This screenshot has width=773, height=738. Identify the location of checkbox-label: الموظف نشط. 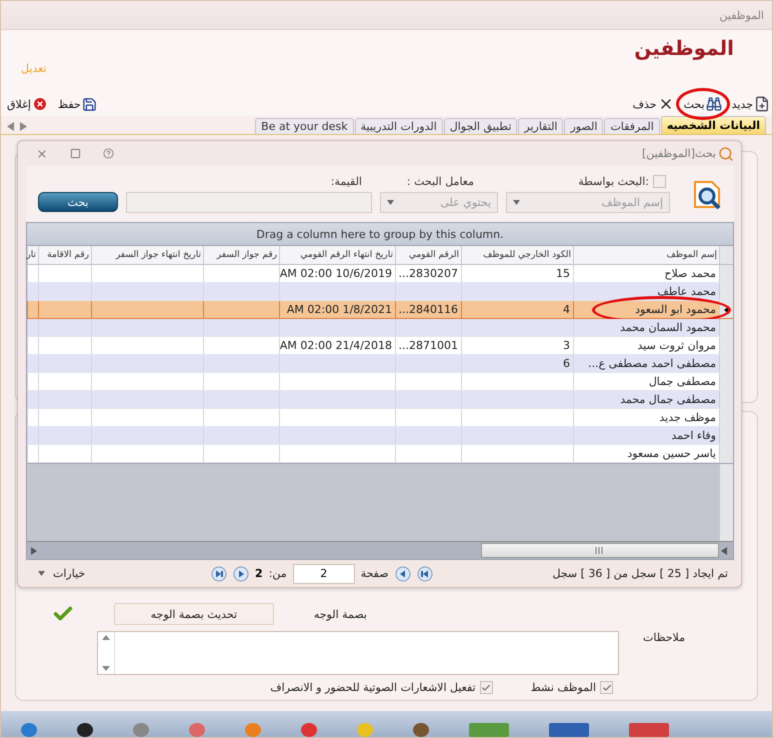
(563, 687).